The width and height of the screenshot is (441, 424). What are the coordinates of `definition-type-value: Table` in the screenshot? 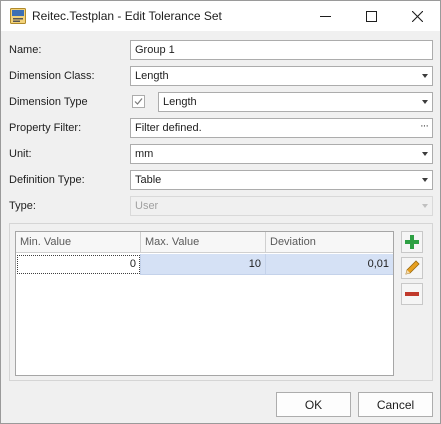 It's located at (148, 180).